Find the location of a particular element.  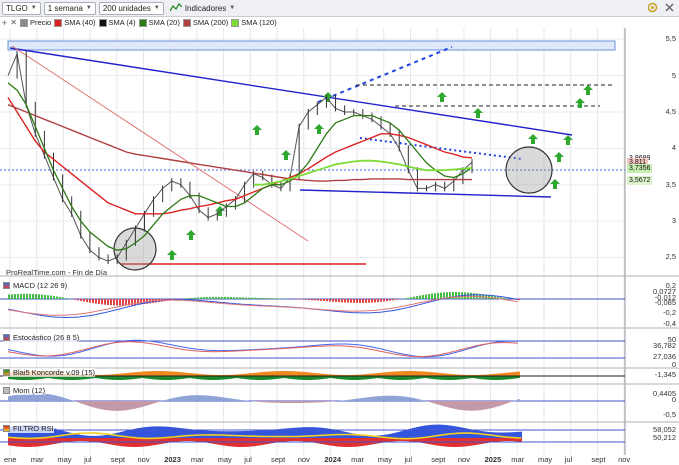

price-tick: 3 is located at coordinates (673, 221).